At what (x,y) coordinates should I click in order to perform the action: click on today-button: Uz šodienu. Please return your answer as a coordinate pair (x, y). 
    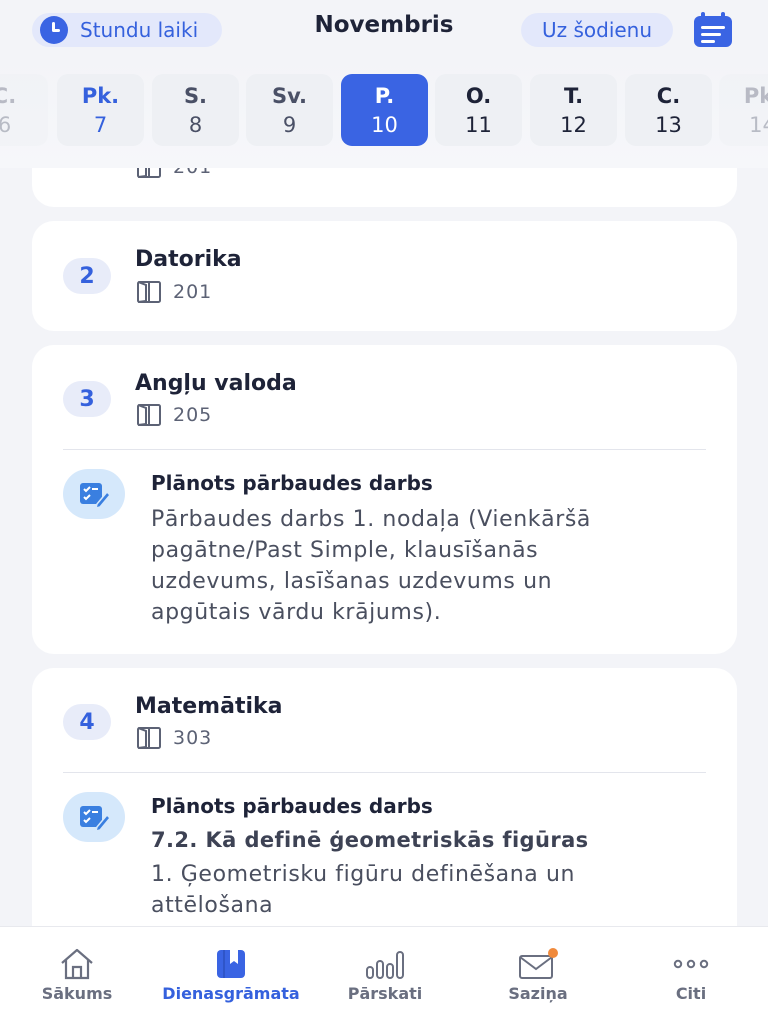
    Looking at the image, I should click on (597, 30).